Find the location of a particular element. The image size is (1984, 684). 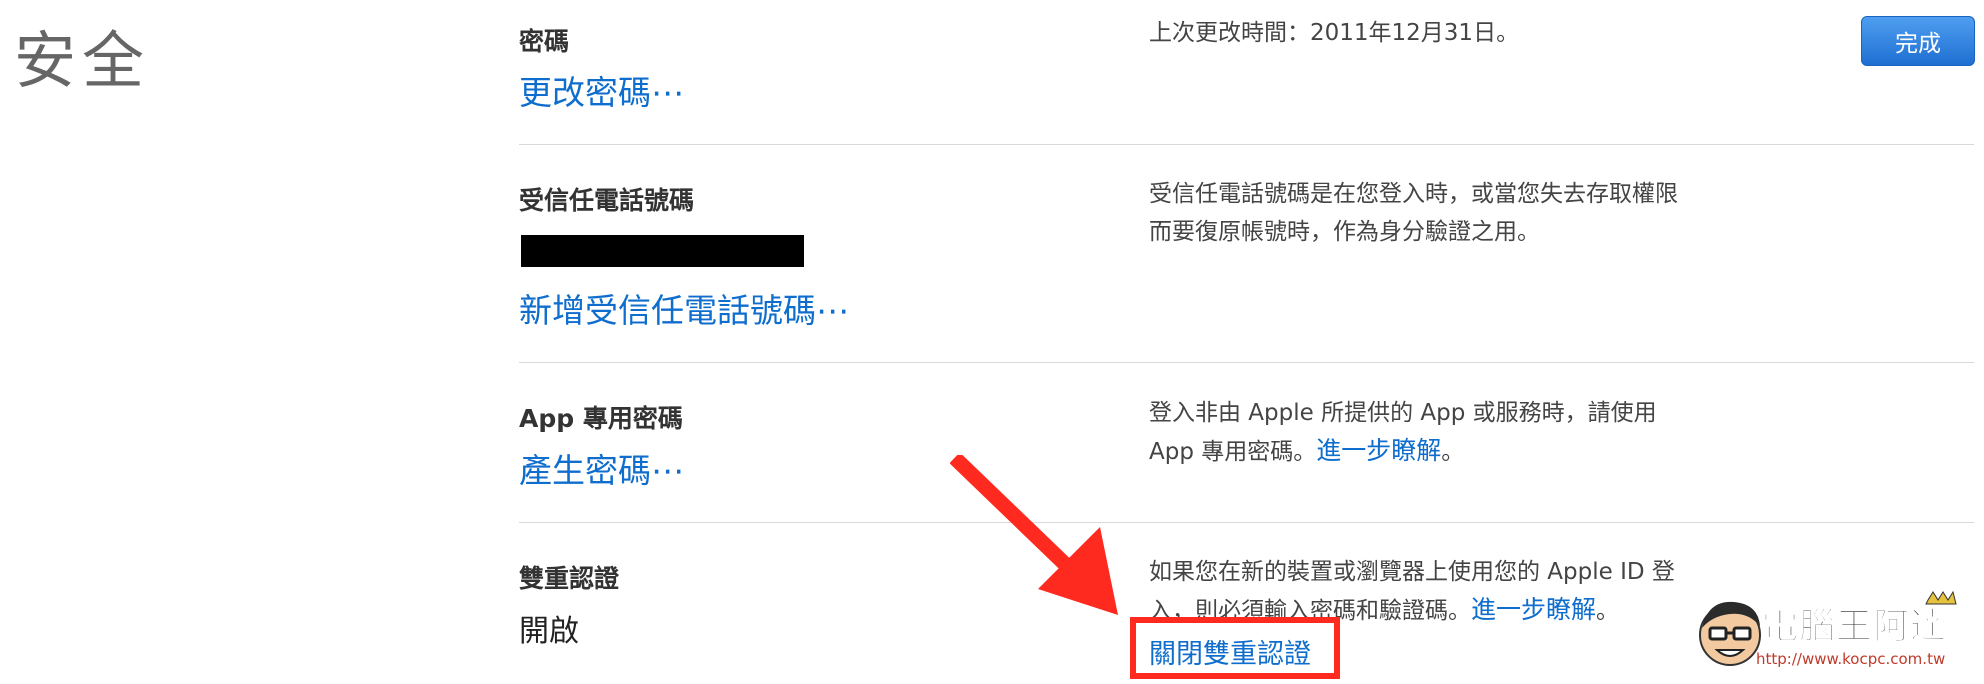

add-trusted-phone-link: 新增受信任電話號碼⋯ is located at coordinates (684, 308).